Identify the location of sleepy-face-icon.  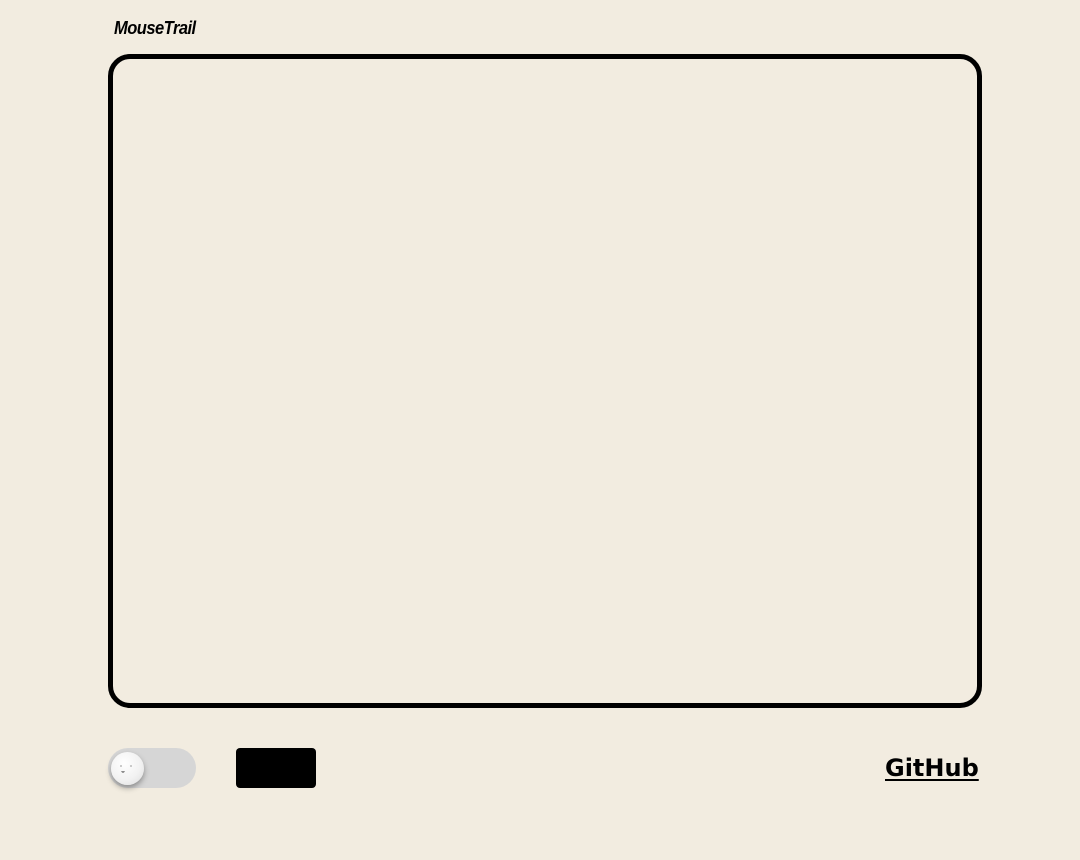
(126, 769).